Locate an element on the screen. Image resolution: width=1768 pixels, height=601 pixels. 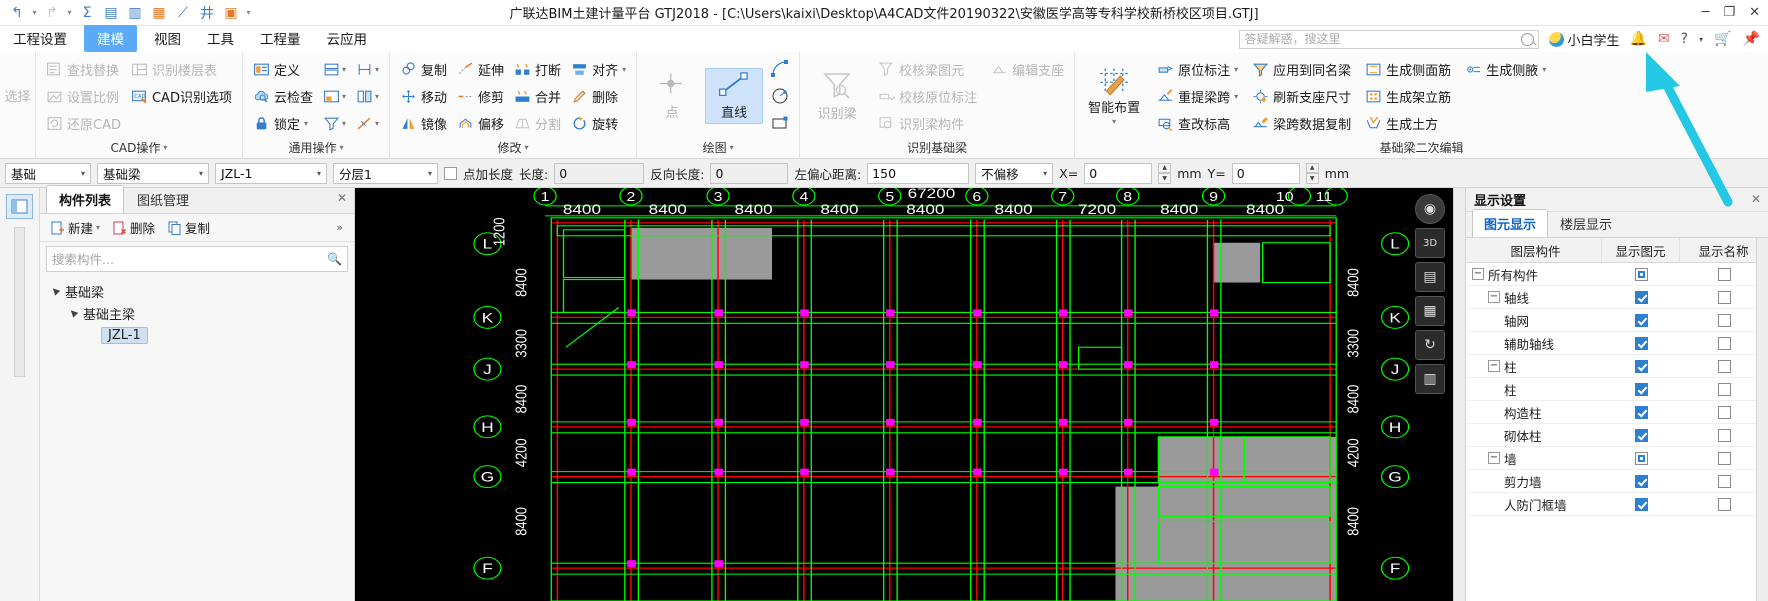
ribbon-item-rotate: 旋转 is located at coordinates (598, 123).